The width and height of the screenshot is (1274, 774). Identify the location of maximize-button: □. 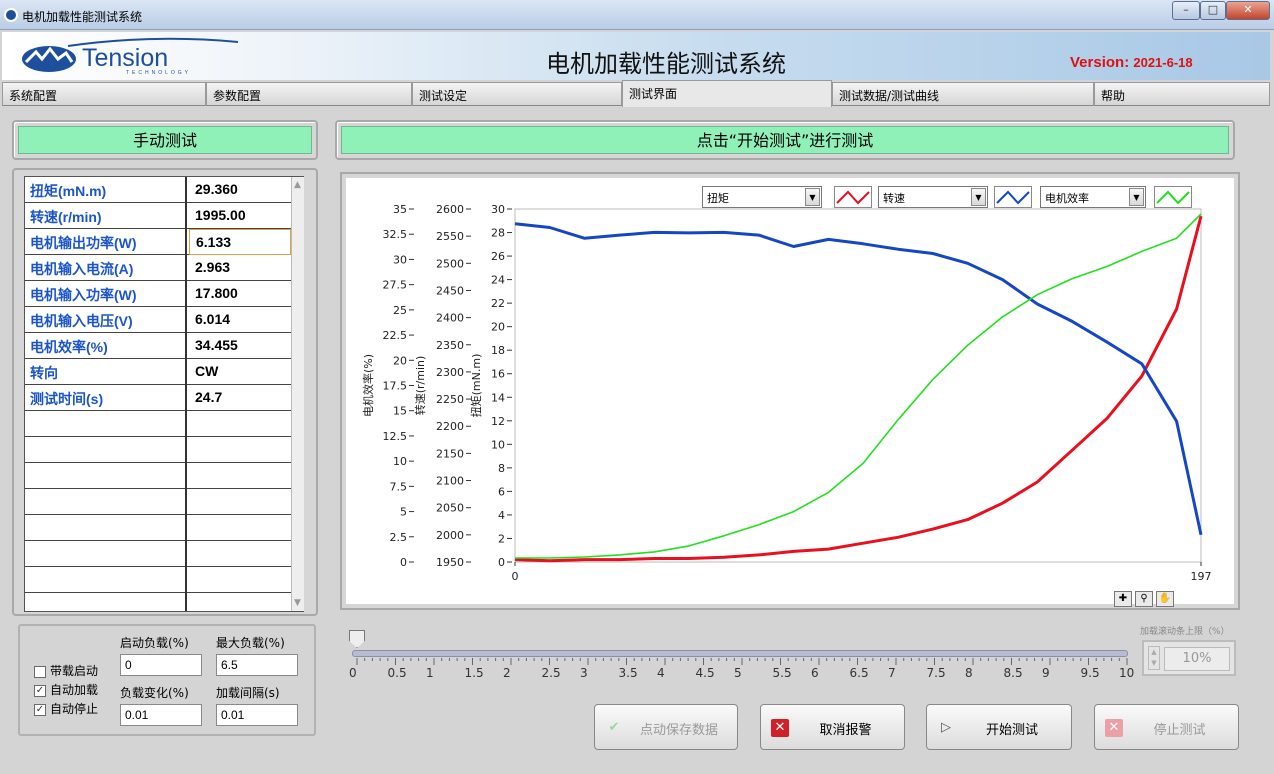
(1213, 10).